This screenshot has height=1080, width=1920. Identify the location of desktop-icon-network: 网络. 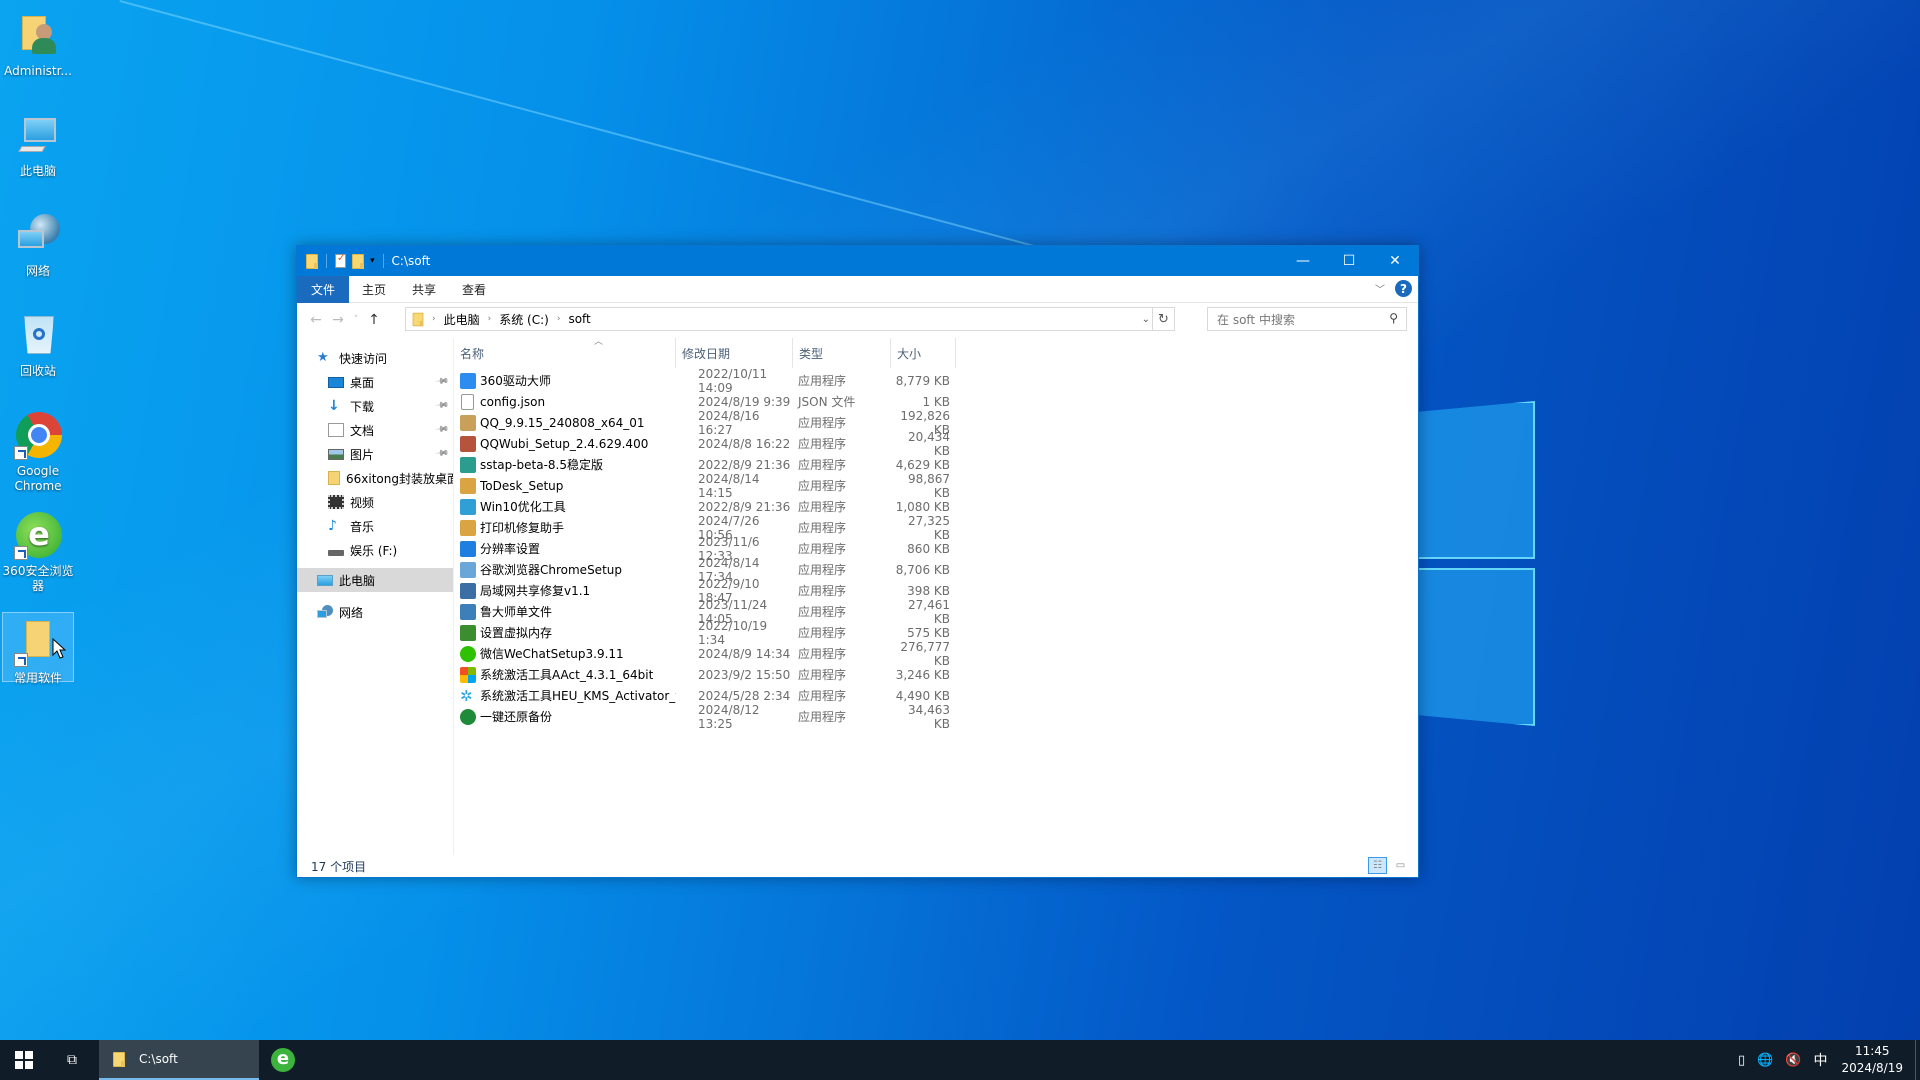
(38, 242).